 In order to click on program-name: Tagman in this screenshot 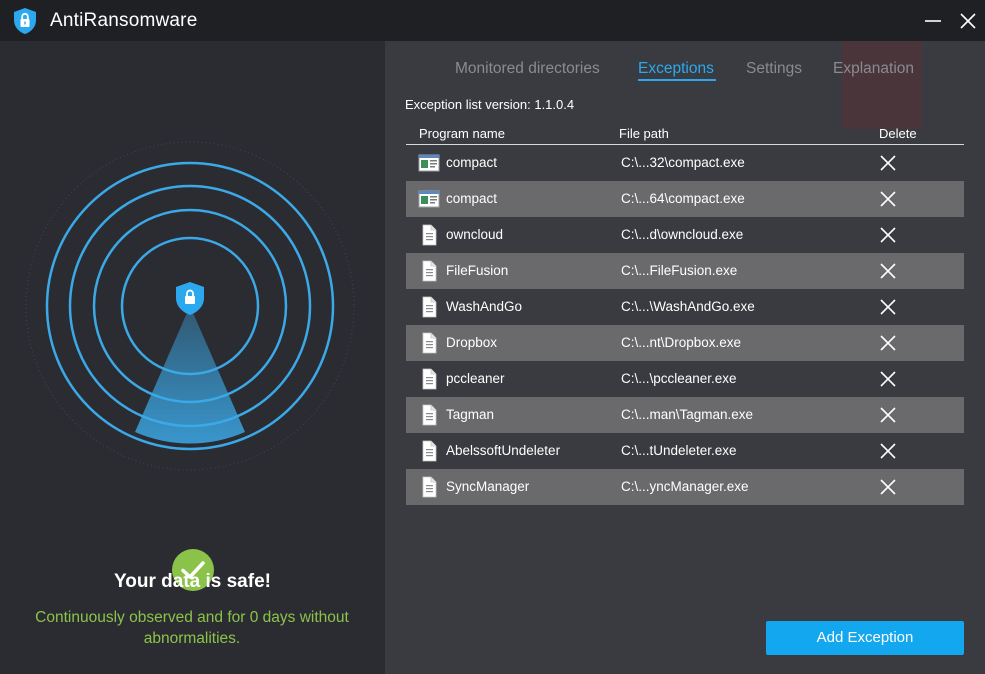, I will do `click(470, 414)`.